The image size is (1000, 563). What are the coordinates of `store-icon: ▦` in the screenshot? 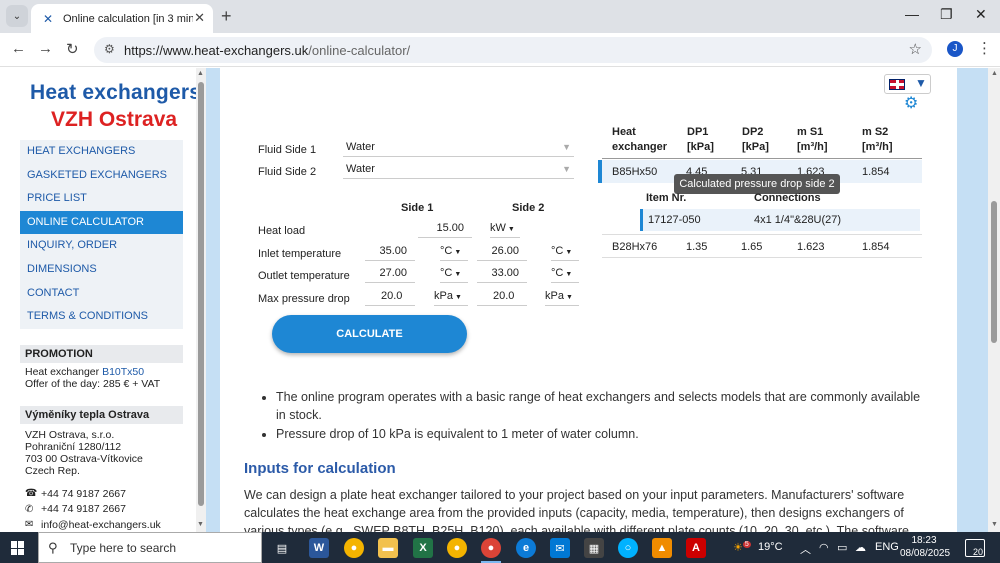 It's located at (594, 548).